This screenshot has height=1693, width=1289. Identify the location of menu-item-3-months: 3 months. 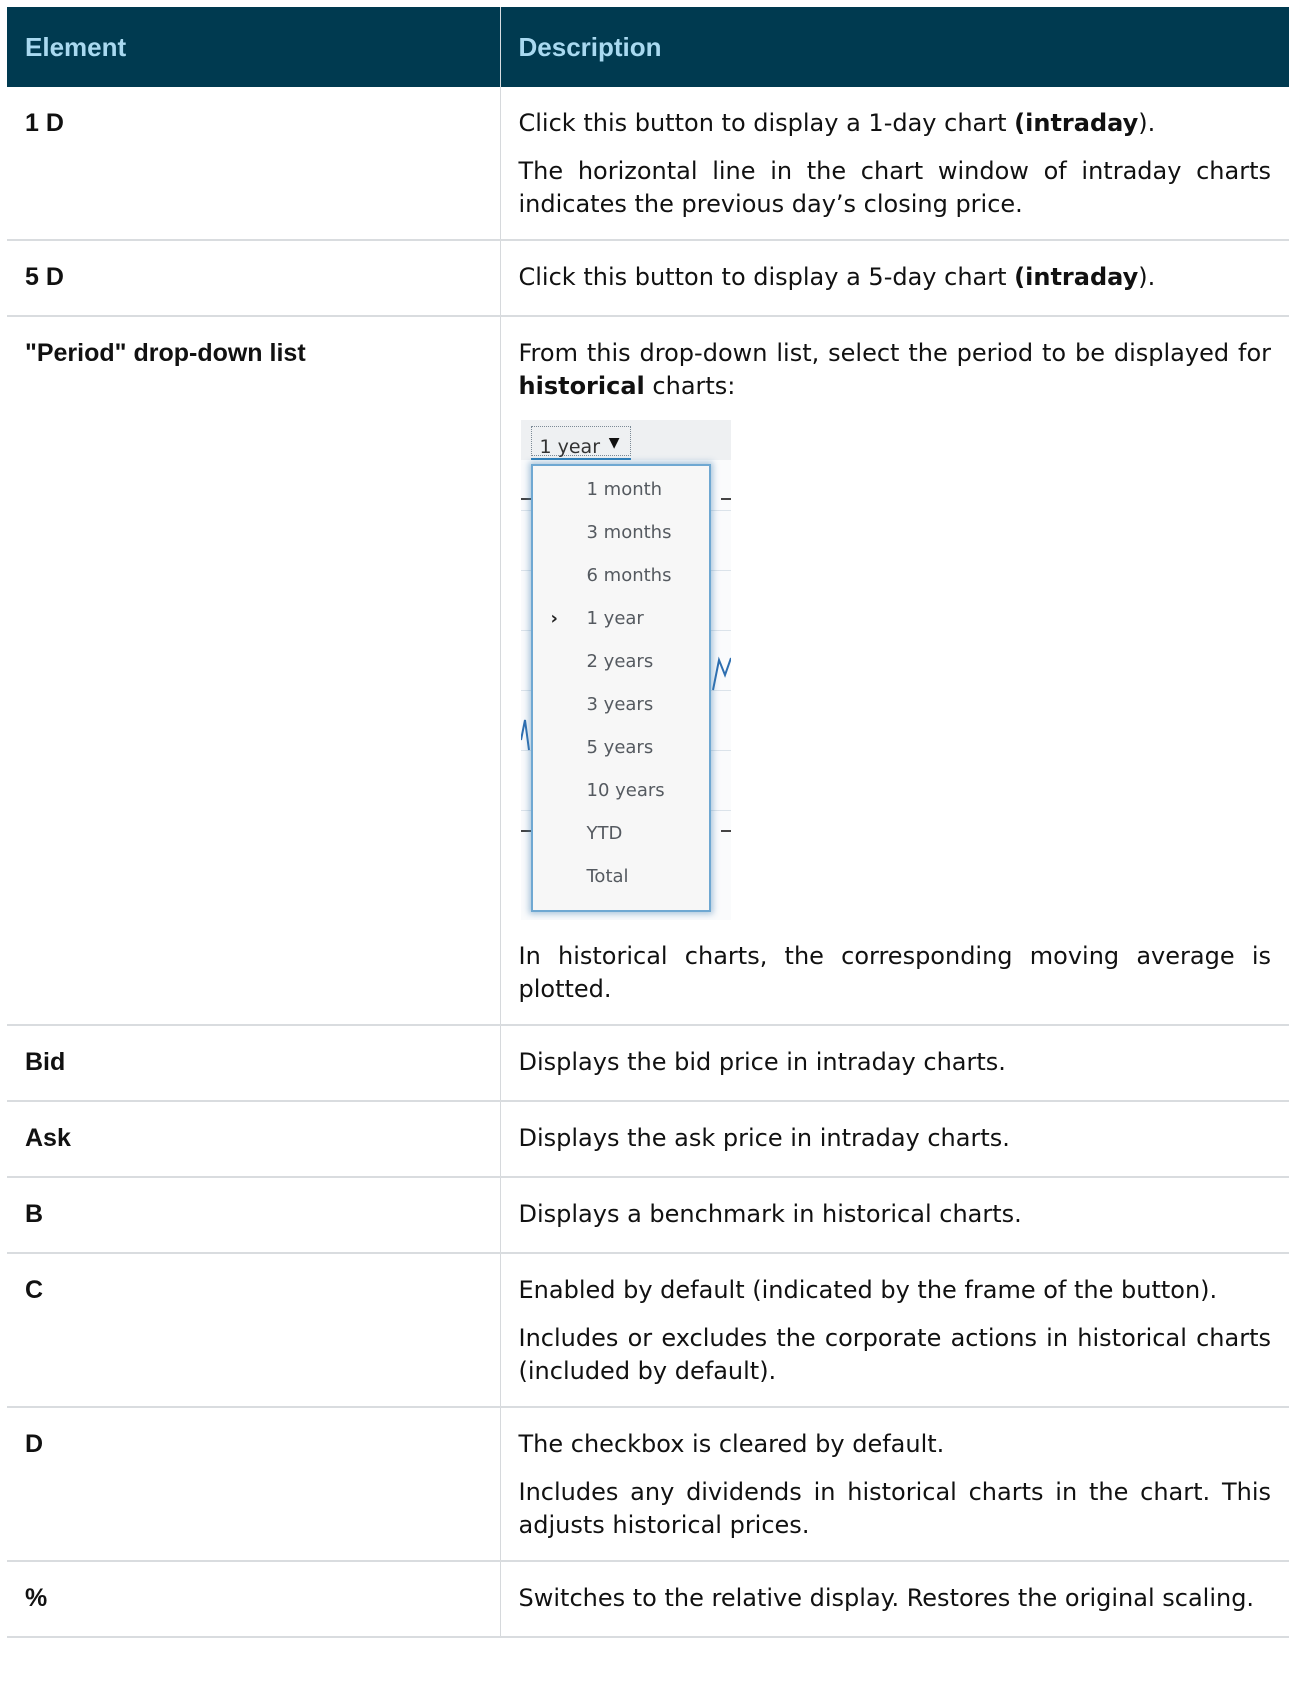
(621, 532).